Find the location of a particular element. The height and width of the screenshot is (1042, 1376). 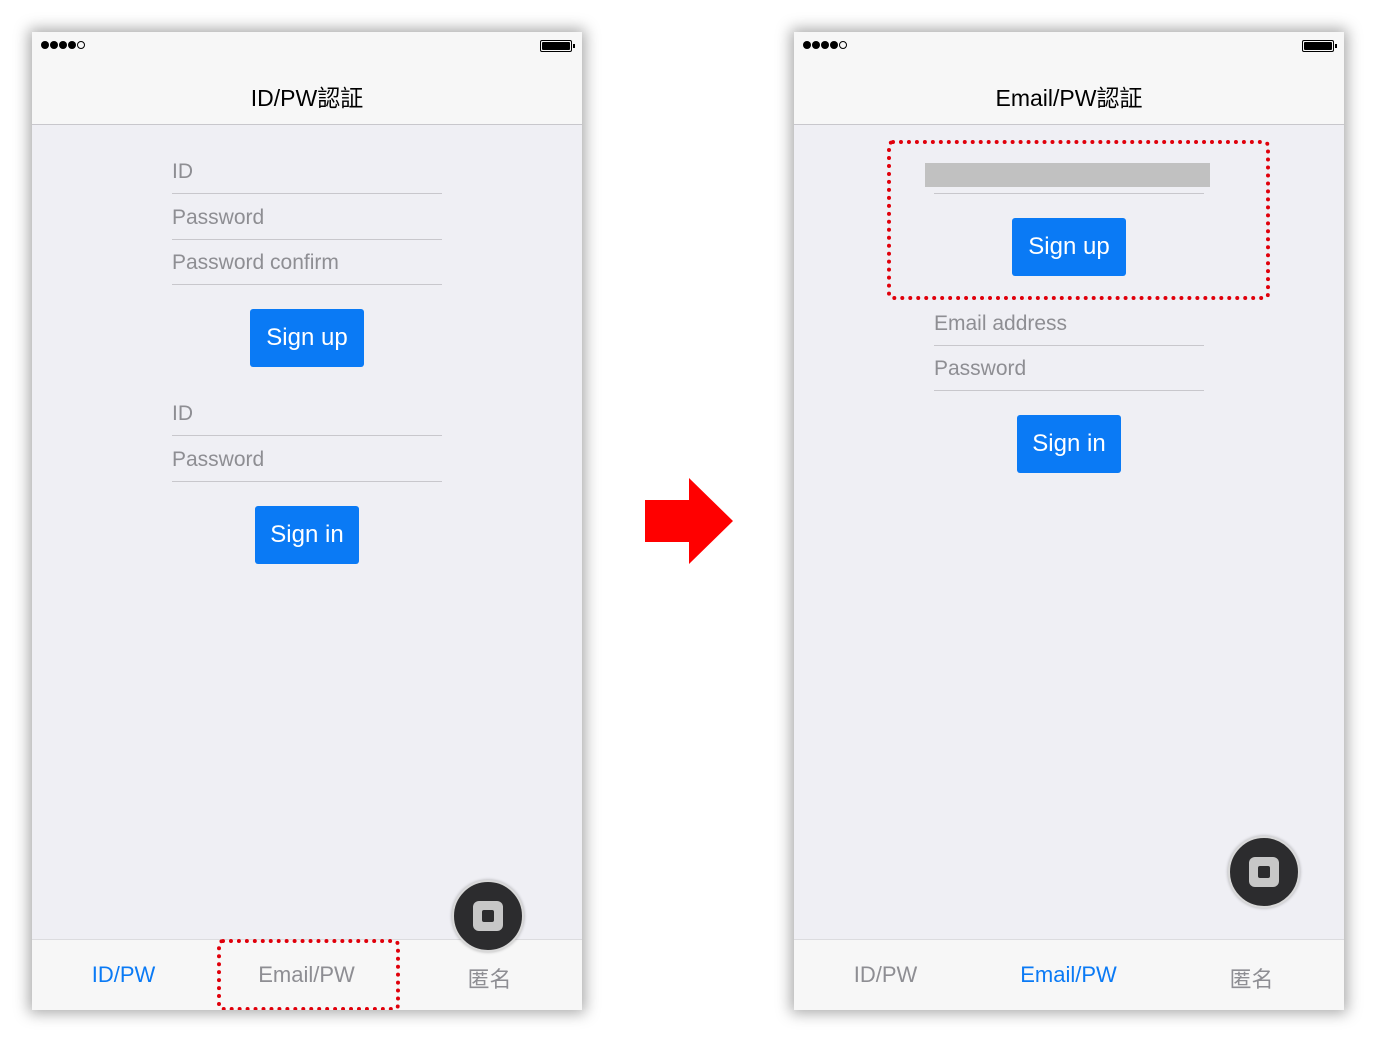

signup-password-placeholder: Password is located at coordinates (218, 217).